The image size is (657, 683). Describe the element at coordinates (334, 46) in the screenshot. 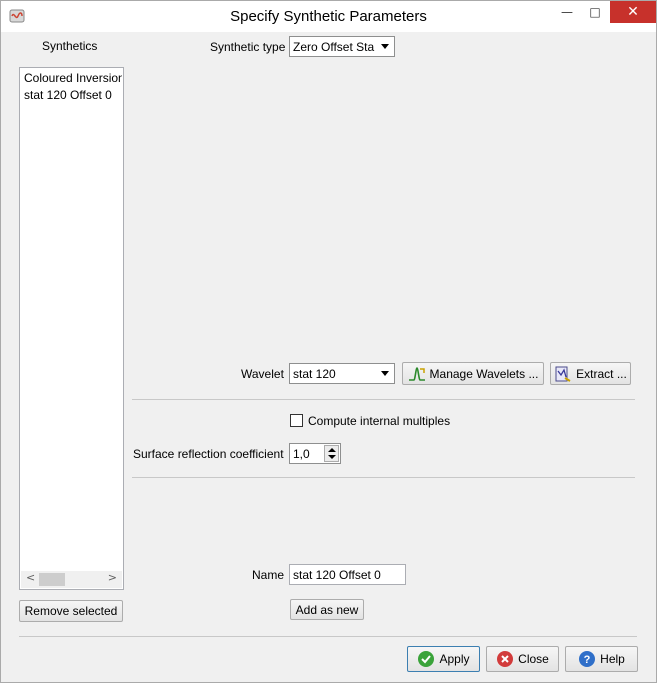

I see `synthetic-type-value: Zero Offset Sta` at that location.